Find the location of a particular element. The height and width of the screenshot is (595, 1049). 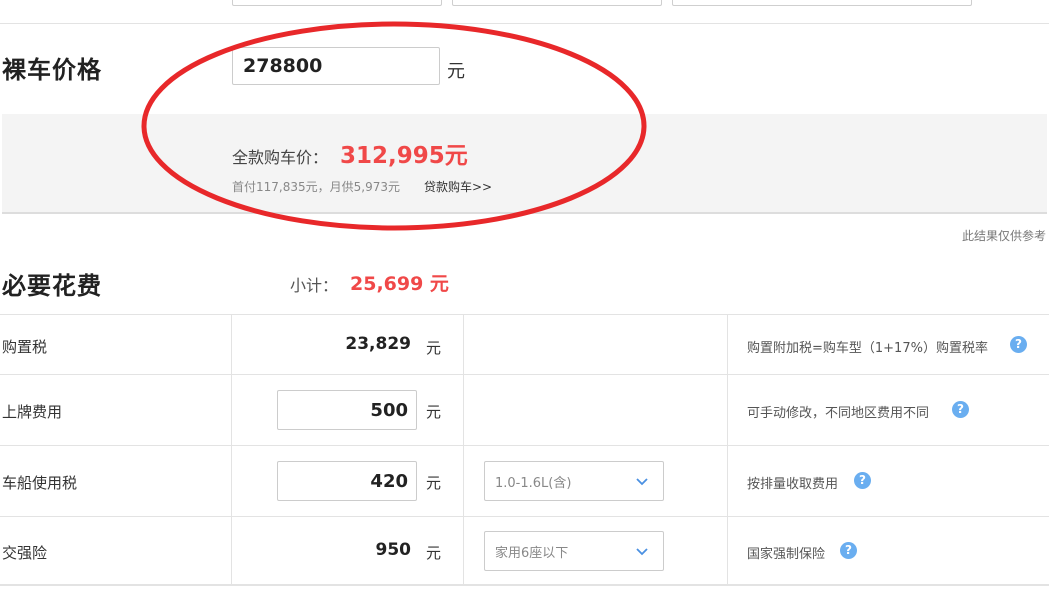

vehicle-tax-input is located at coordinates (347, 481).